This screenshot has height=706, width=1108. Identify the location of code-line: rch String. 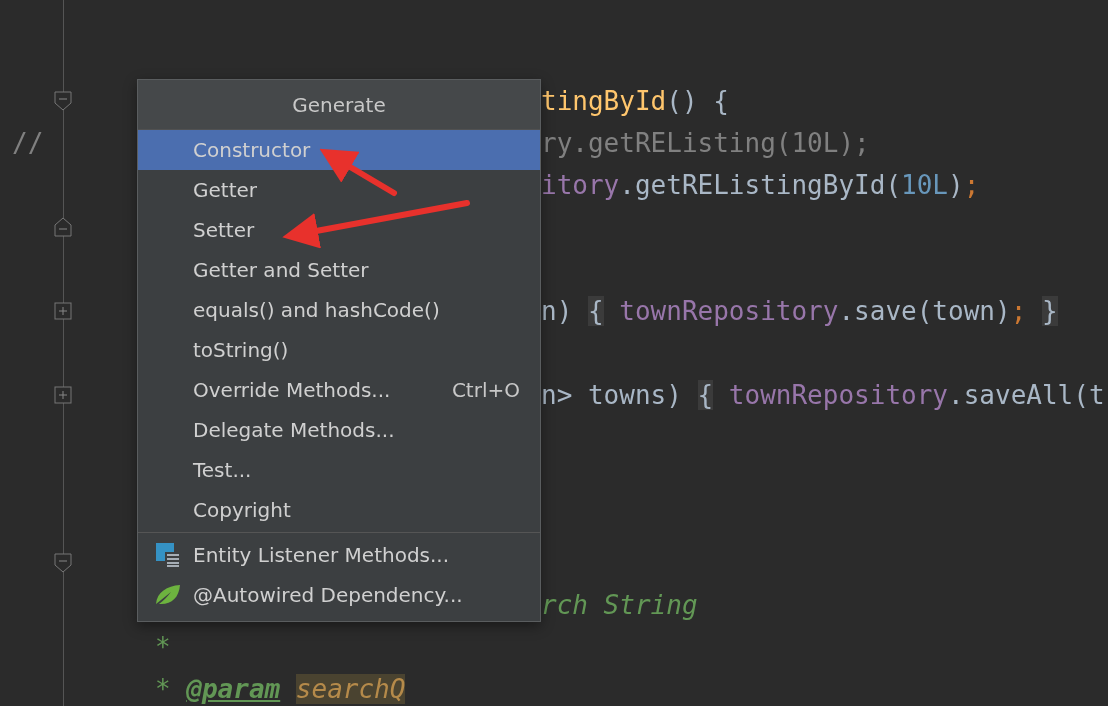
(619, 605).